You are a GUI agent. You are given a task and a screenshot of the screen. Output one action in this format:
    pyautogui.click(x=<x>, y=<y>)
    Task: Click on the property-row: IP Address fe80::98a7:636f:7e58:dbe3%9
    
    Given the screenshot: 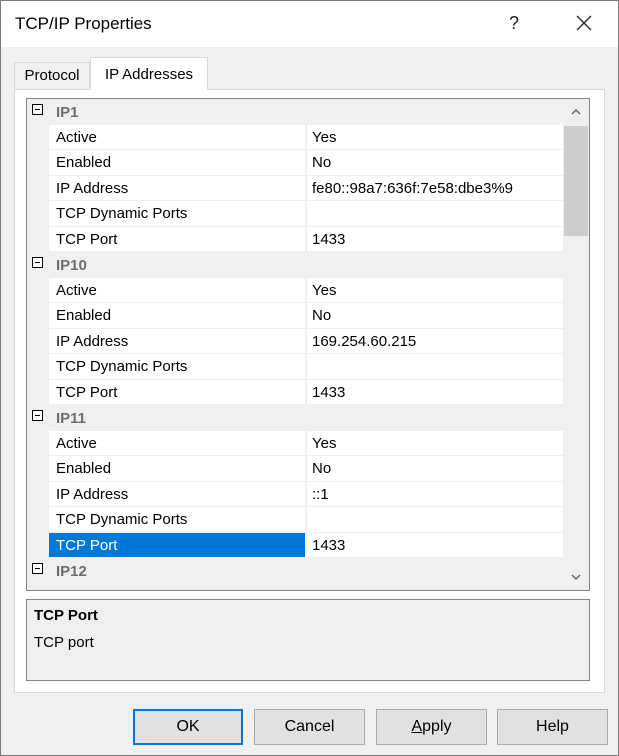 What is the action you would take?
    pyautogui.click(x=295, y=188)
    